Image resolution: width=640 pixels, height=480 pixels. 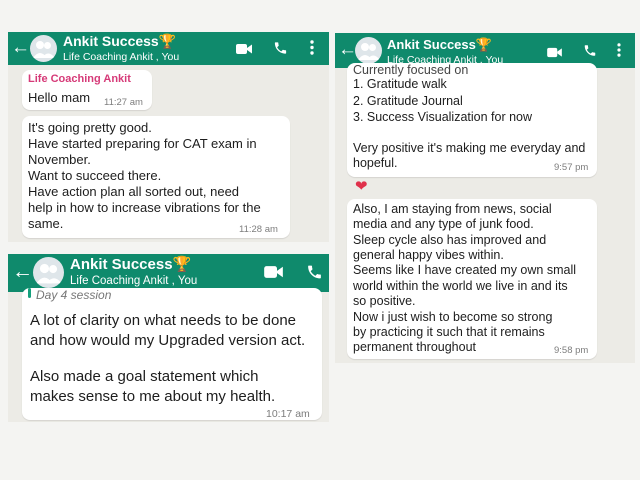 What do you see at coordinates (384, 301) in the screenshot?
I see `message-line: so positive.` at bounding box center [384, 301].